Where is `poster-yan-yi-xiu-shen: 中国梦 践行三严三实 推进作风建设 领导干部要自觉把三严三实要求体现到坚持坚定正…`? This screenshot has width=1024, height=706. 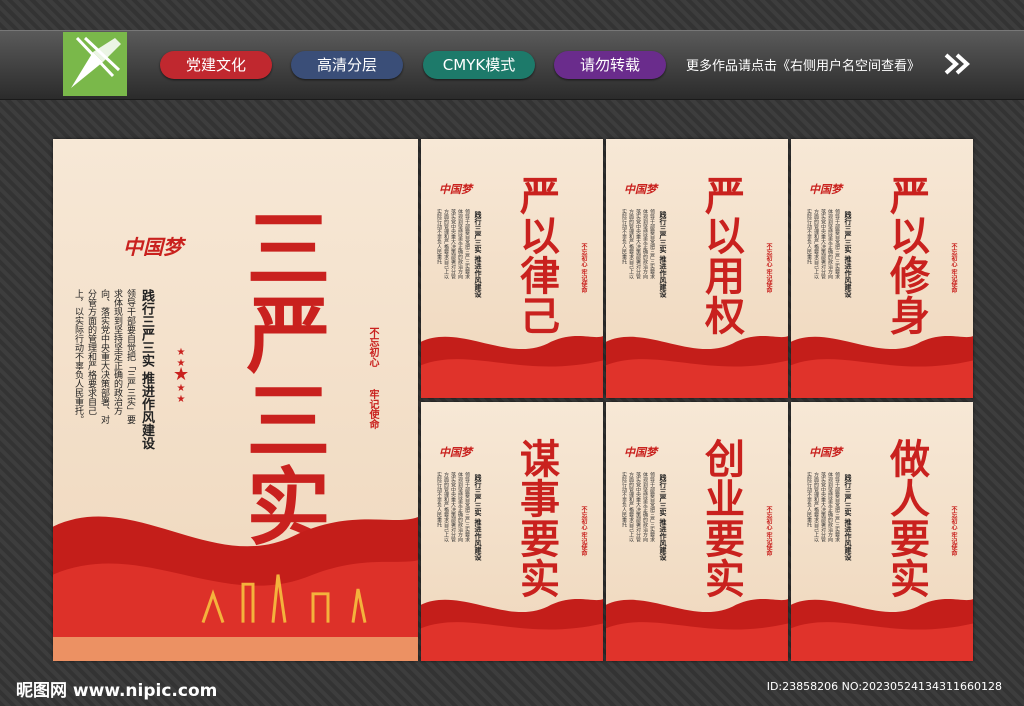 poster-yan-yi-xiu-shen: 中国梦 践行三严三实 推进作风建设 领导干部要自觉把三严三实要求体现到坚持坚定正… is located at coordinates (882, 268).